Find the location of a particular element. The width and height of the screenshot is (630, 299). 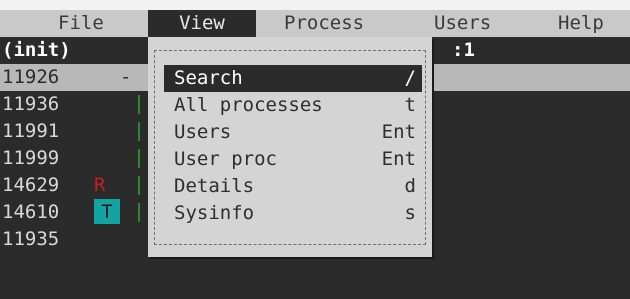

process-pid: 11999 is located at coordinates (31, 158).